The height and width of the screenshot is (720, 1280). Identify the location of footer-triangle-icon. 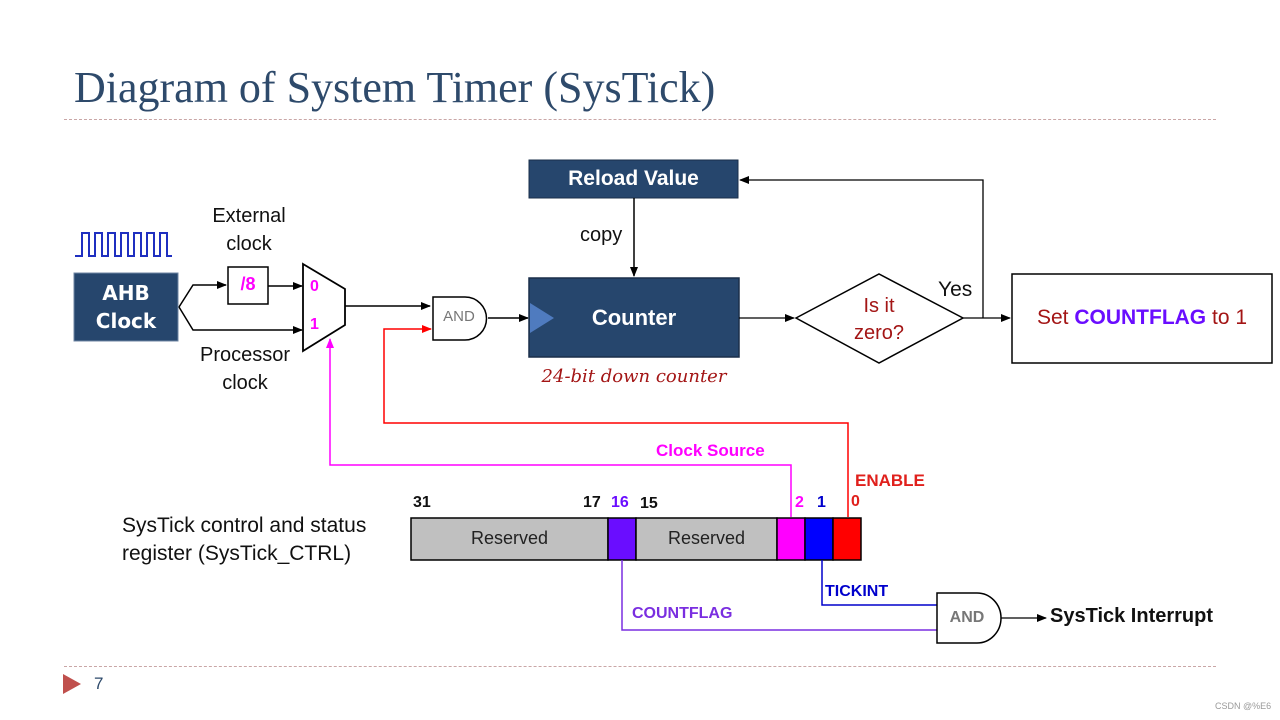
(72, 684).